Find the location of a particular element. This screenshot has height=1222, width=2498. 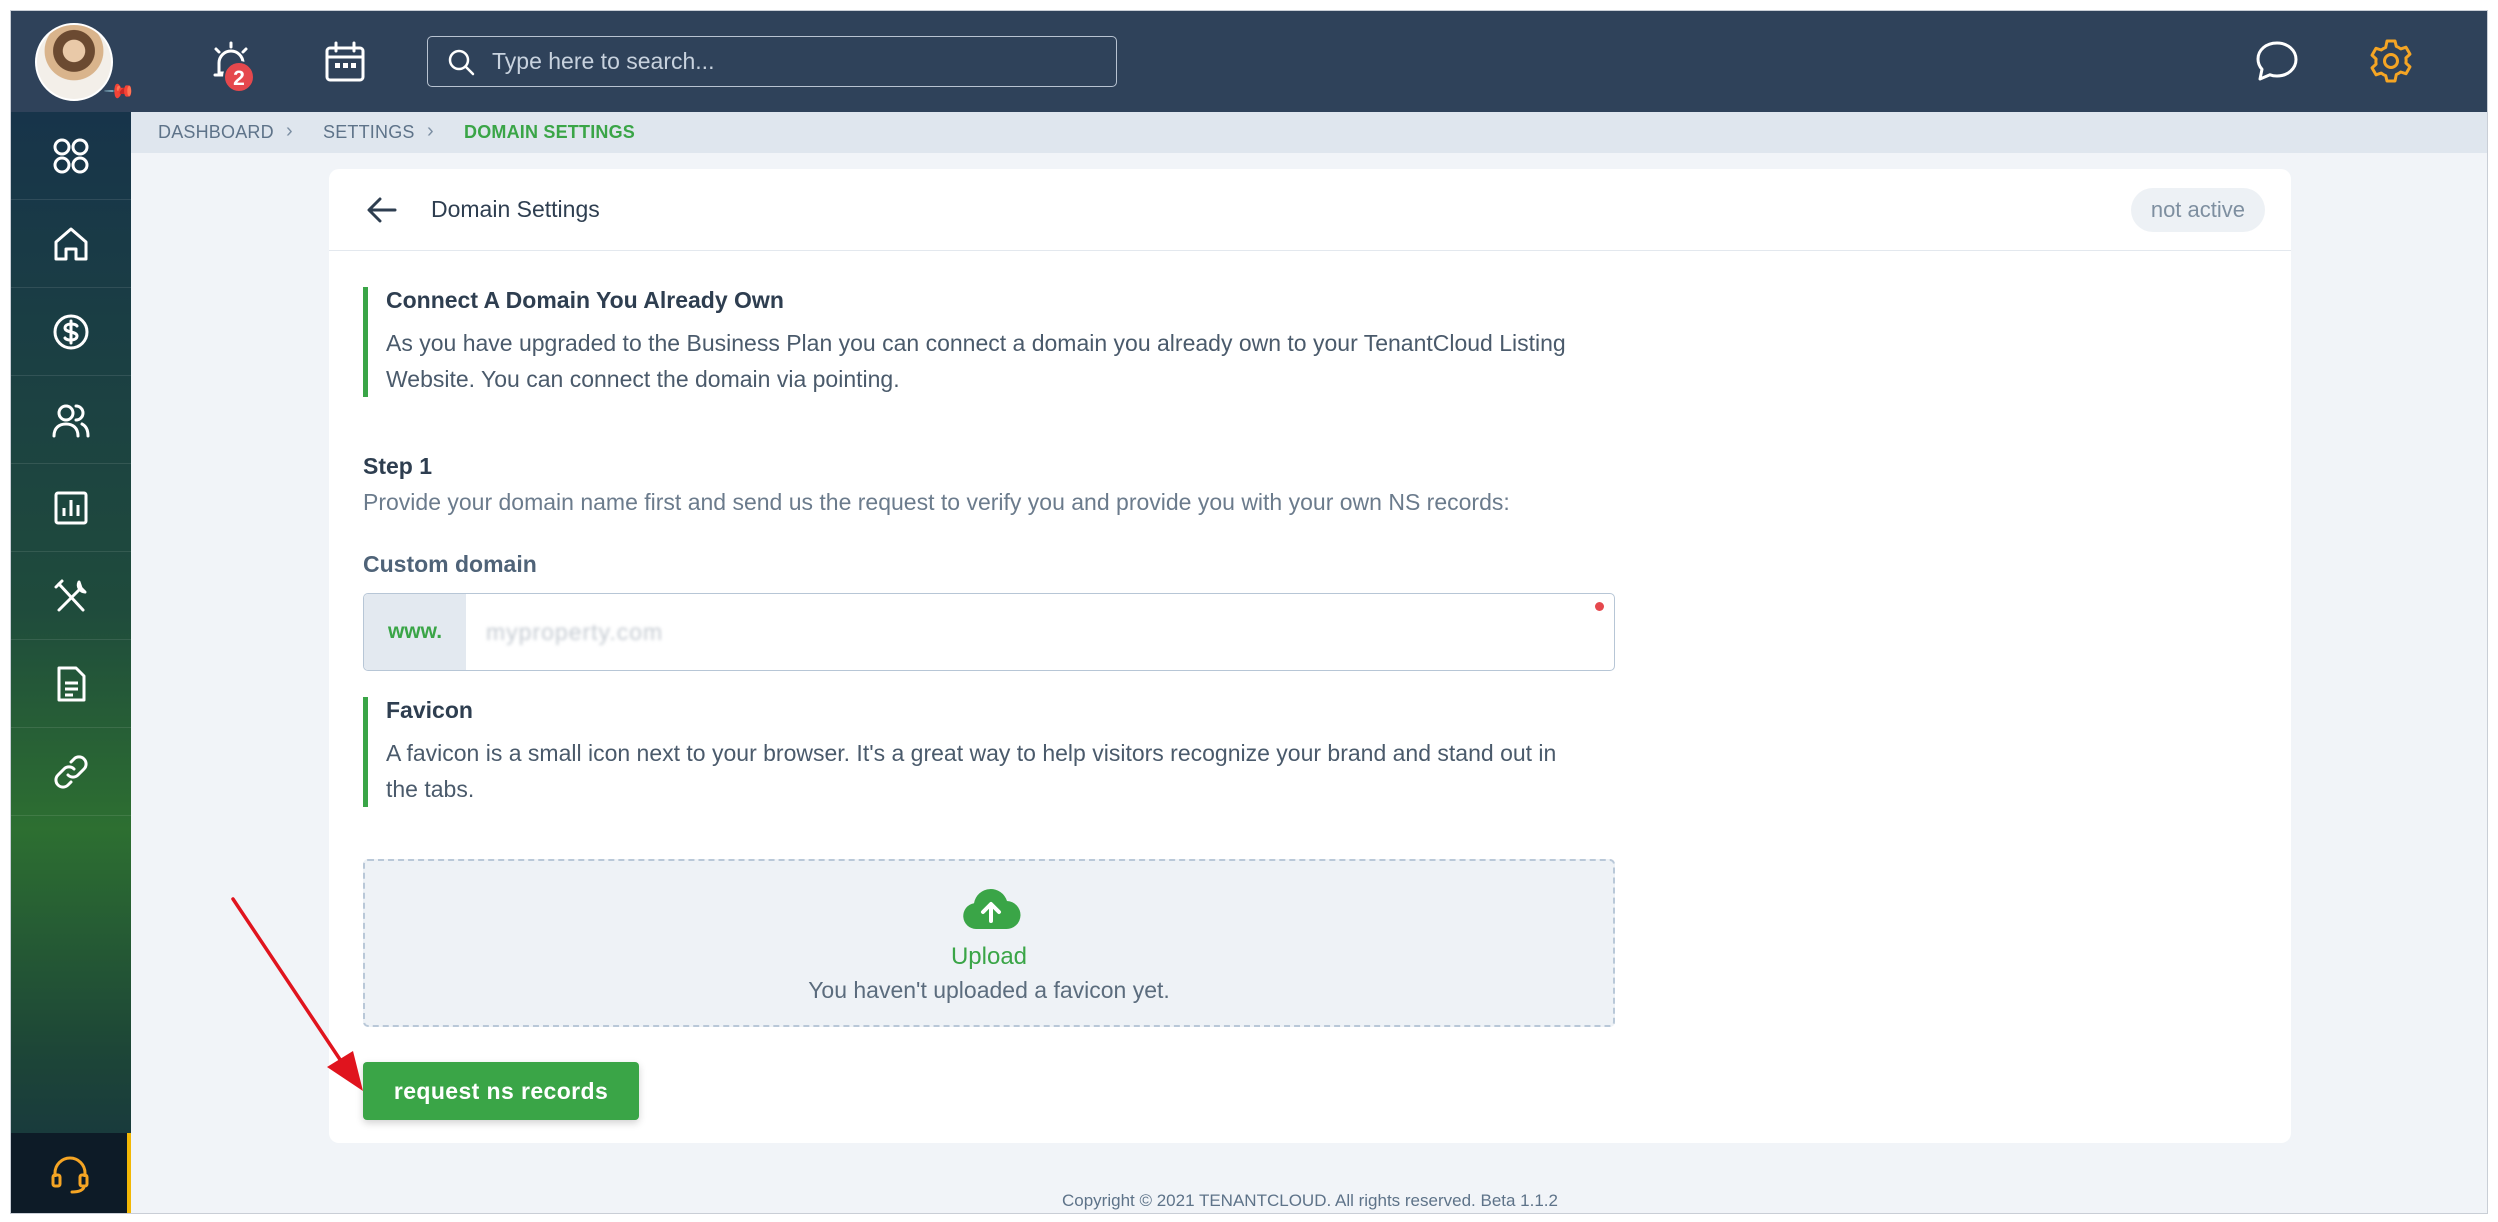

status-badge: not active is located at coordinates (2197, 210).